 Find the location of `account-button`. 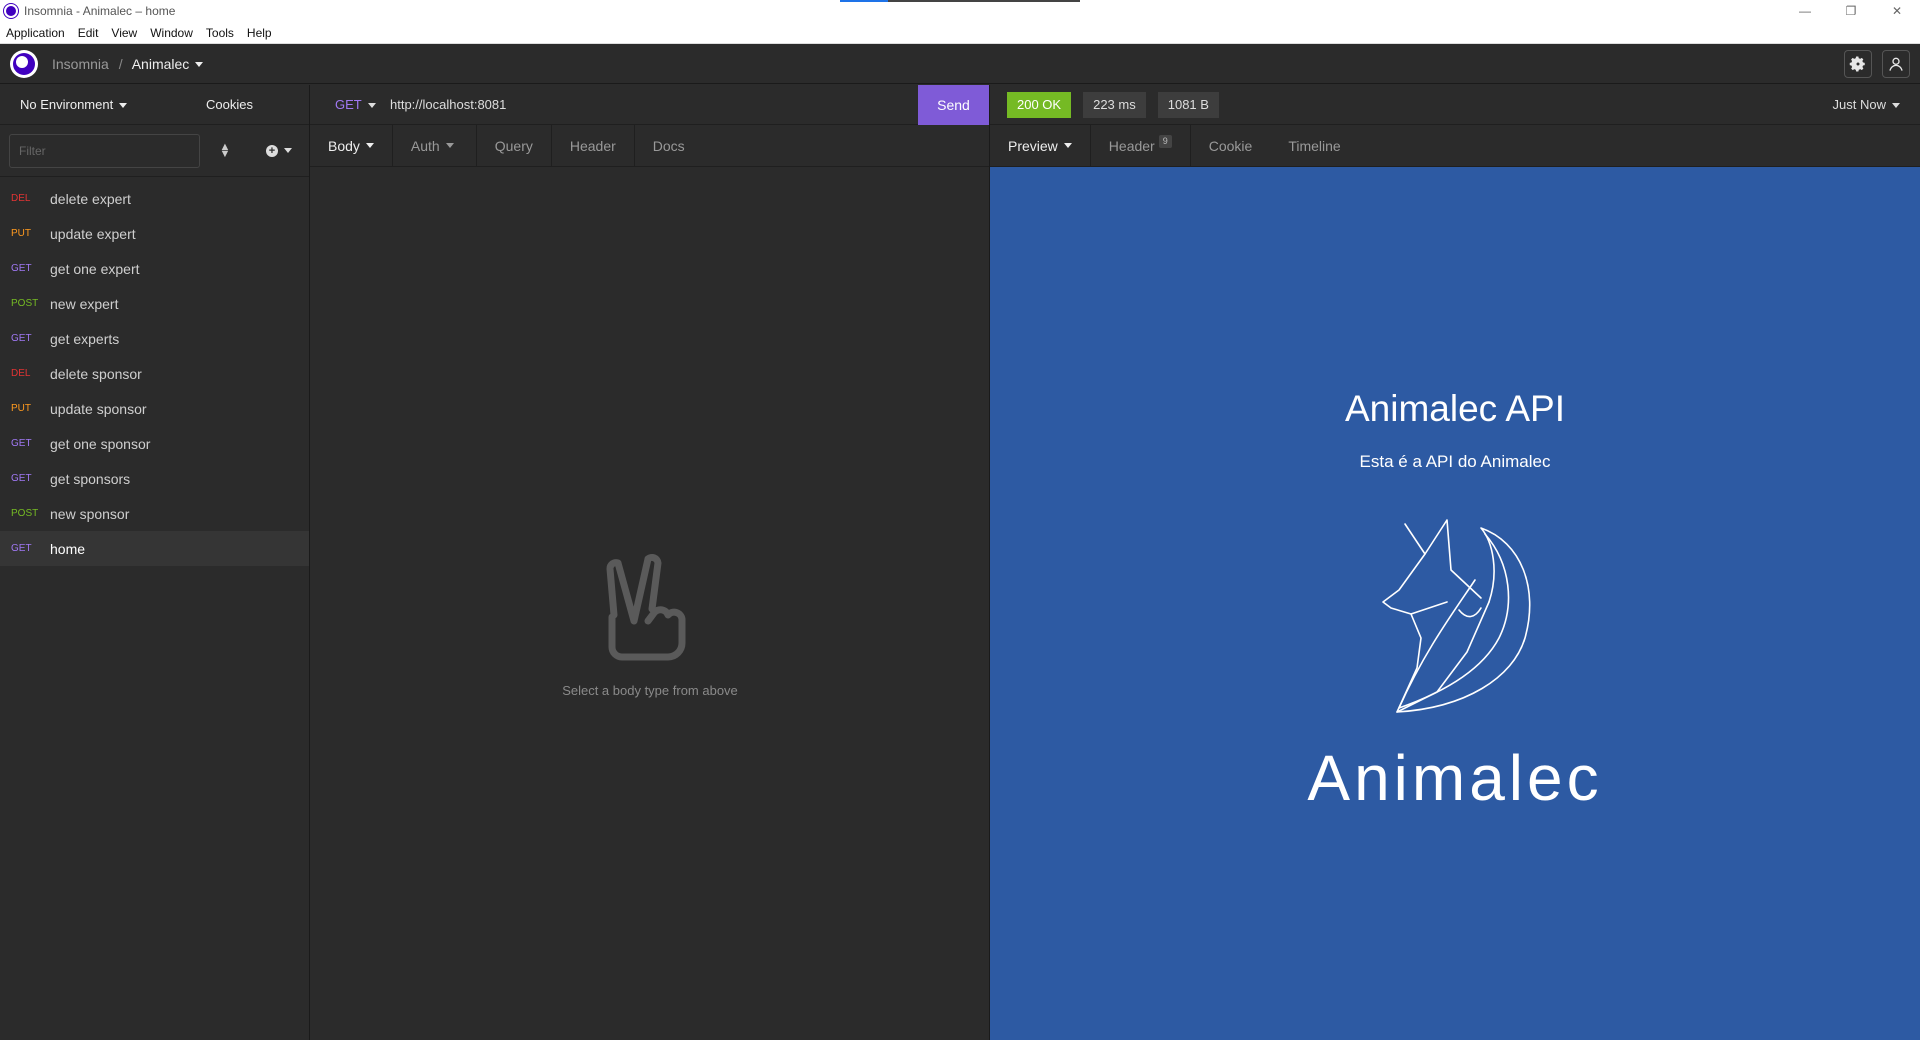

account-button is located at coordinates (1896, 64).